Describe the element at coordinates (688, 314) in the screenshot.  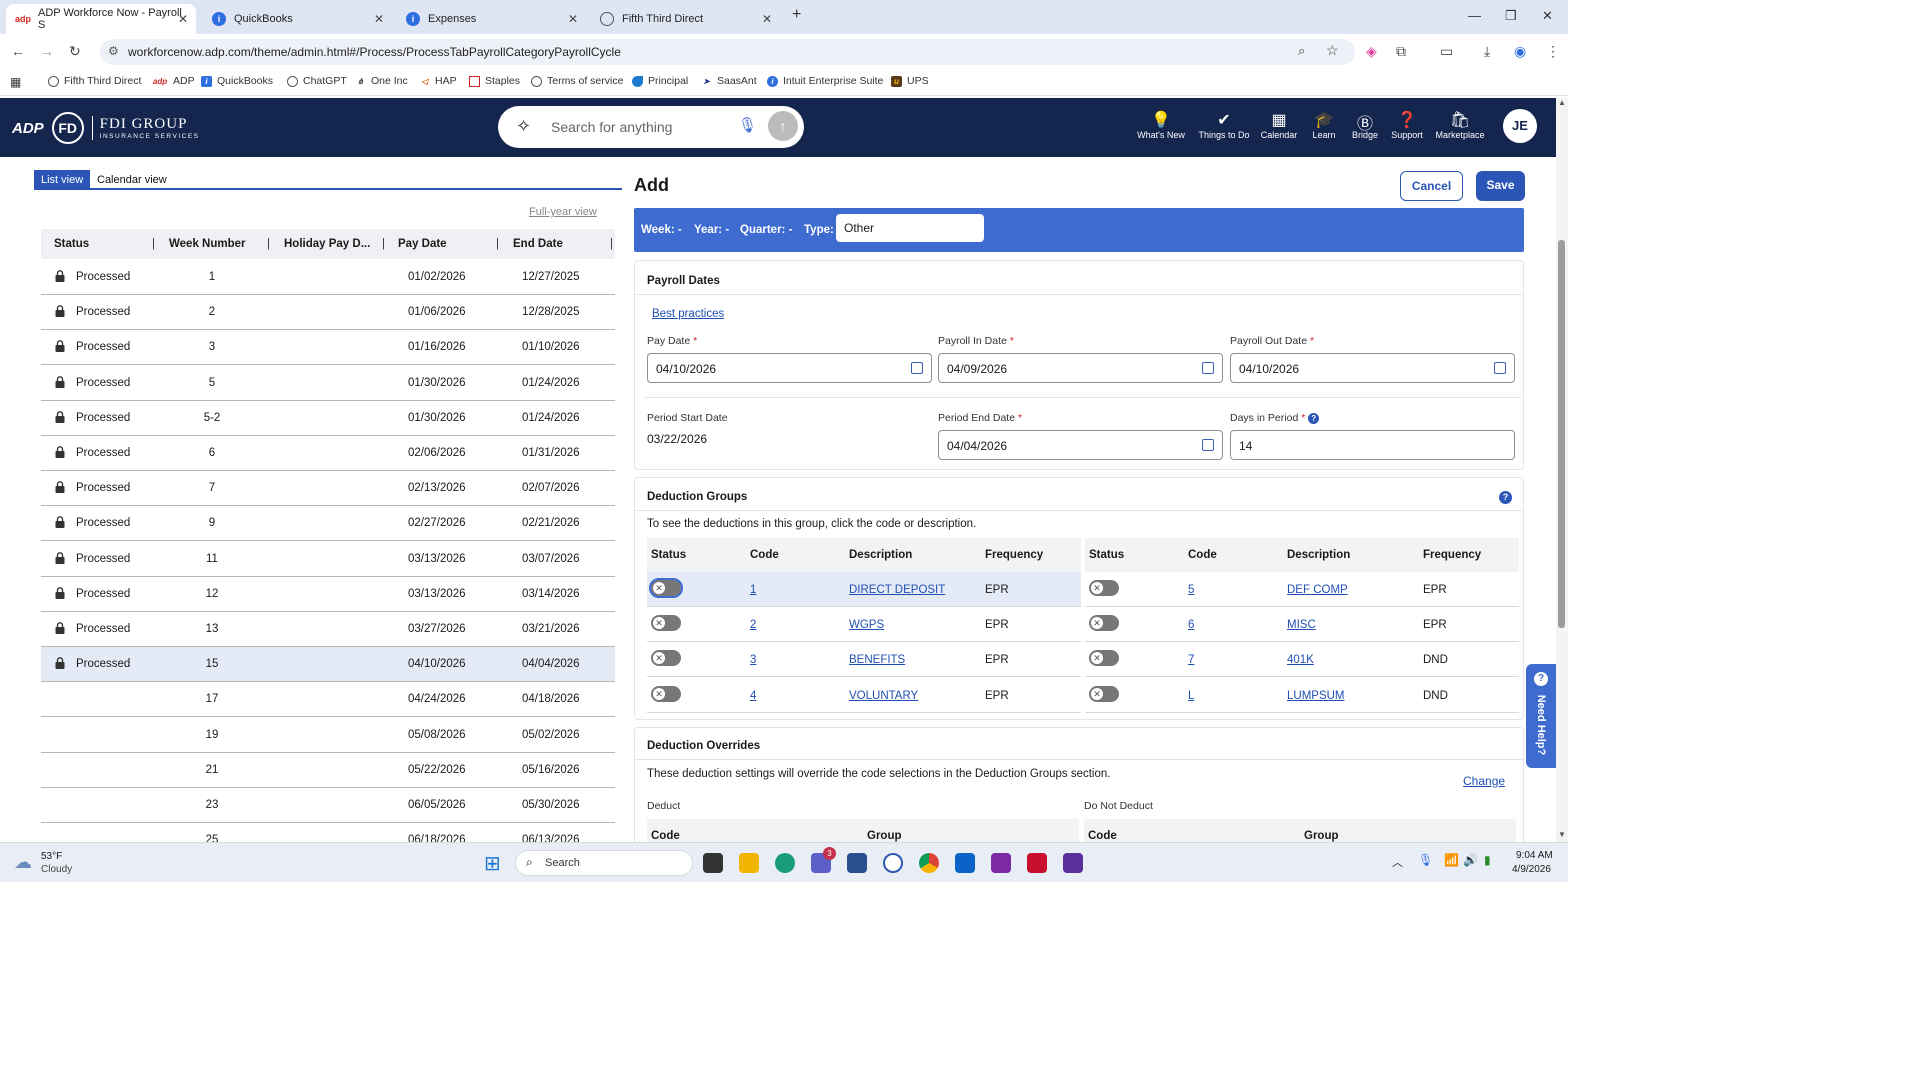
I see `best-practices-link: Best practices` at that location.